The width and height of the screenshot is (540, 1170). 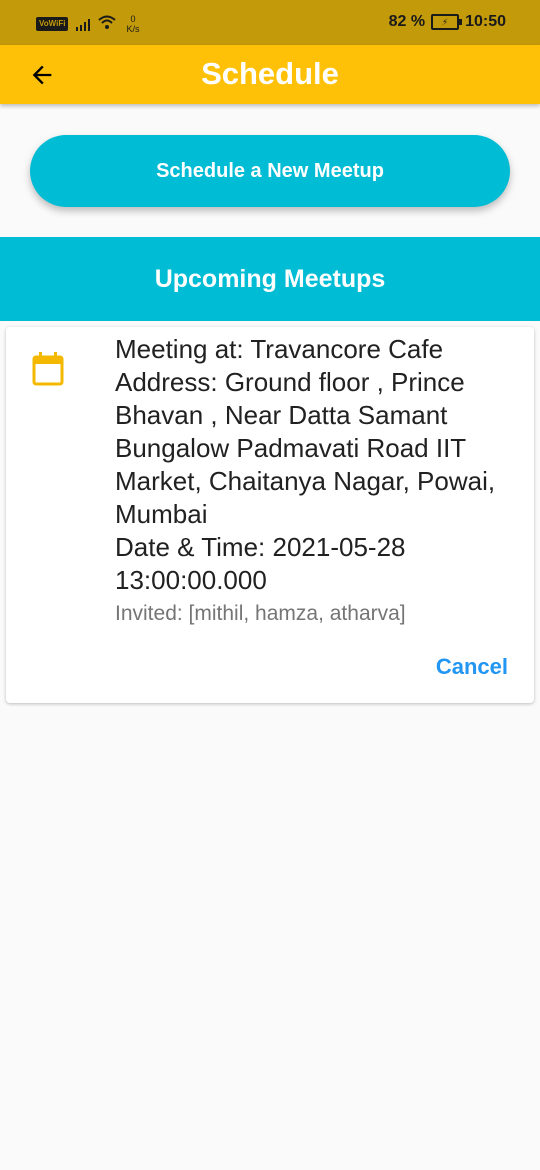 I want to click on network-speed: 0 K/s, so click(x=132, y=24).